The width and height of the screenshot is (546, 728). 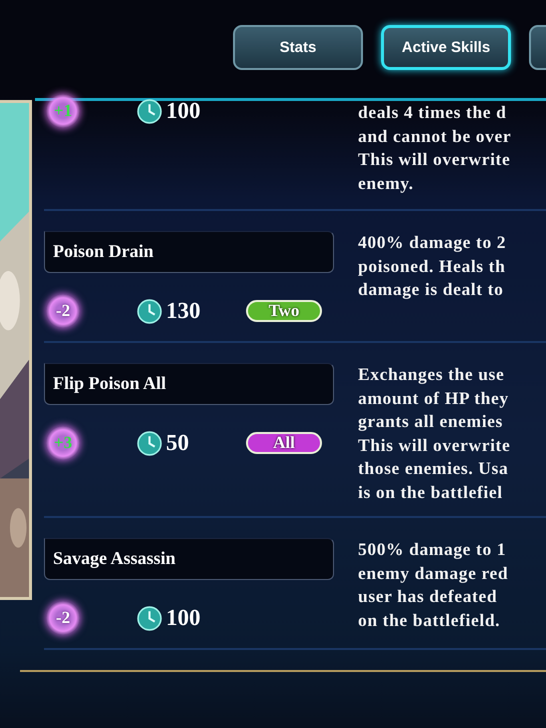 I want to click on description-line: is on the battlefiel, so click(x=431, y=492).